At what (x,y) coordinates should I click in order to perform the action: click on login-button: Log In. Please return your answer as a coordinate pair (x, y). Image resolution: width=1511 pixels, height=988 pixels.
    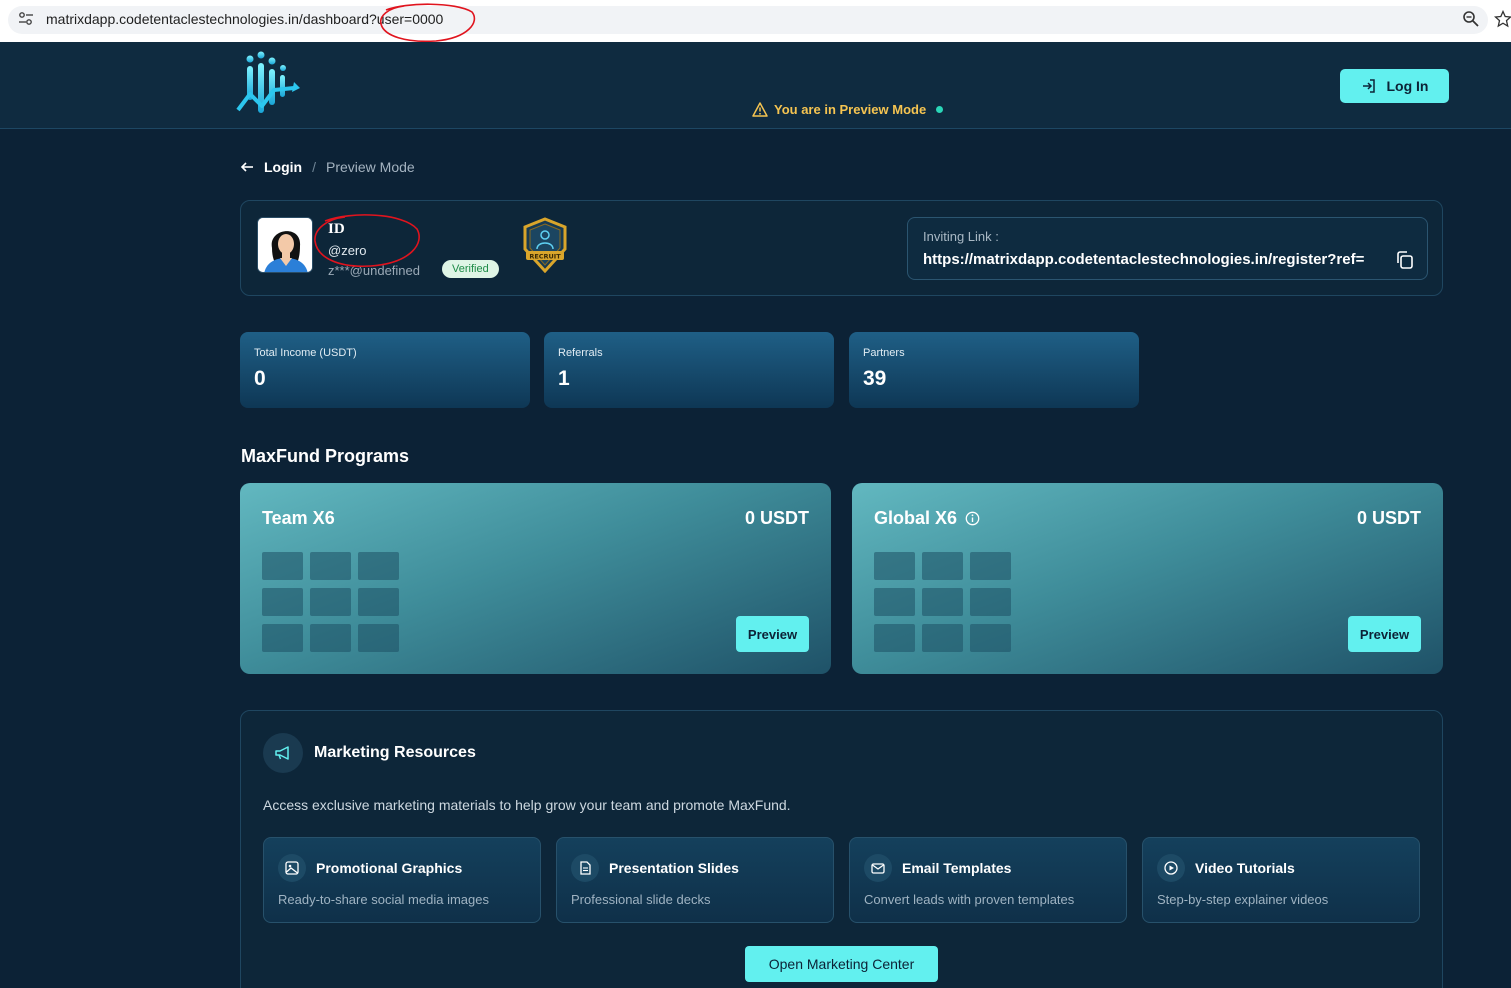
    Looking at the image, I should click on (1394, 86).